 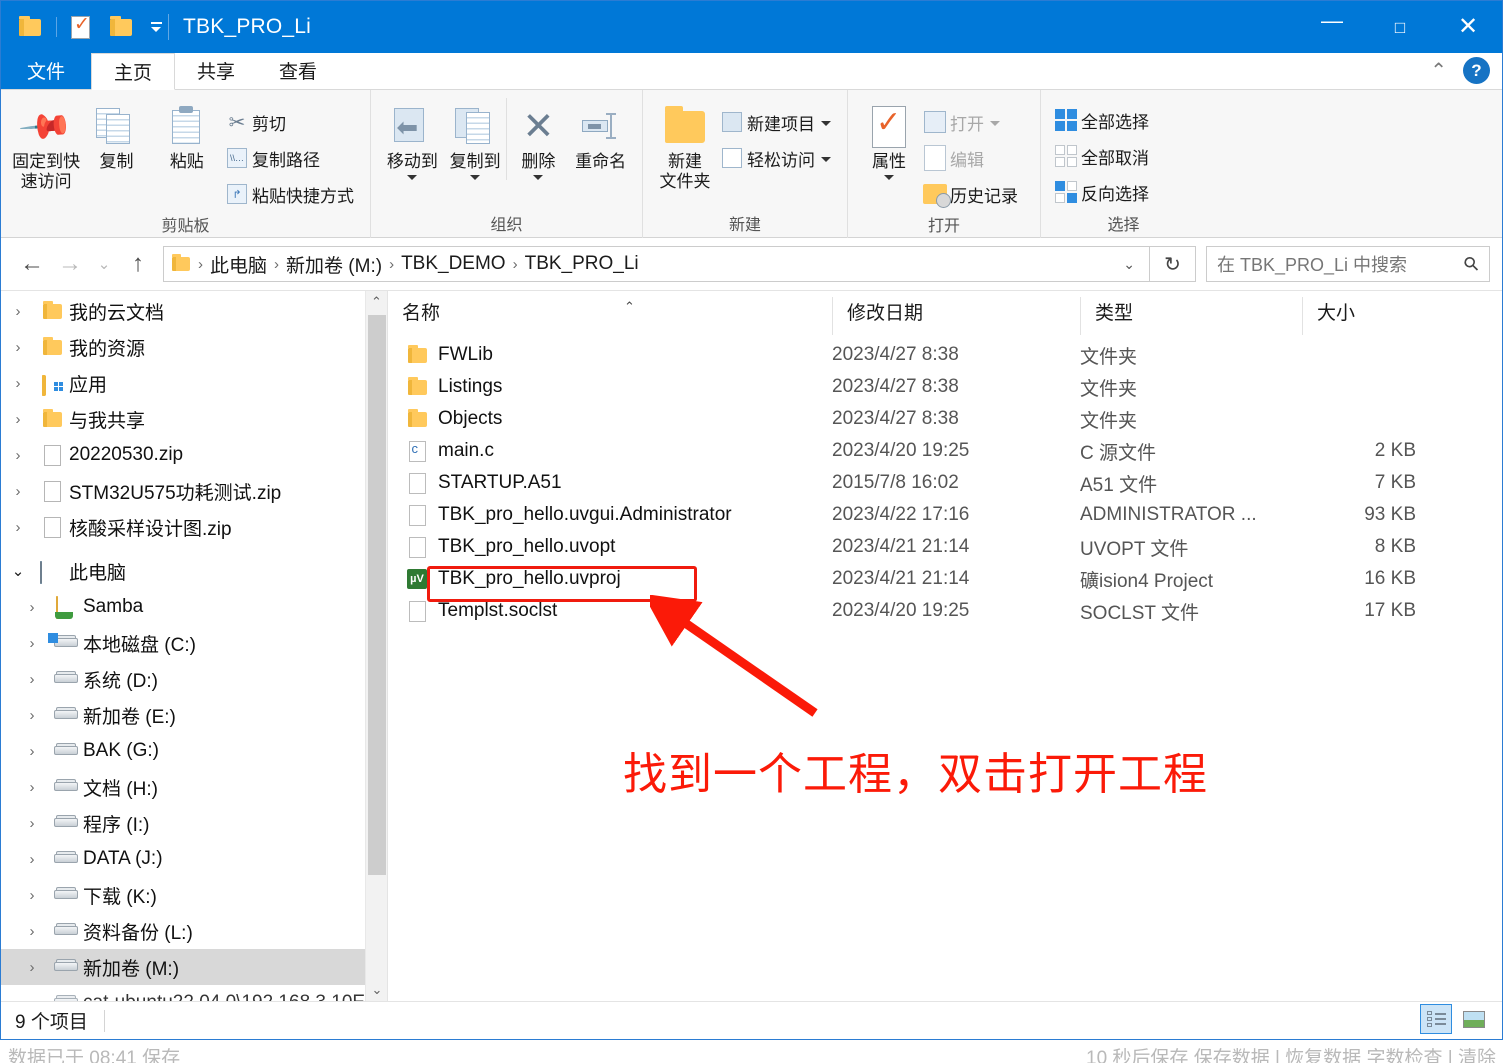 I want to click on select-all-button: 全部选择, so click(x=1103, y=120).